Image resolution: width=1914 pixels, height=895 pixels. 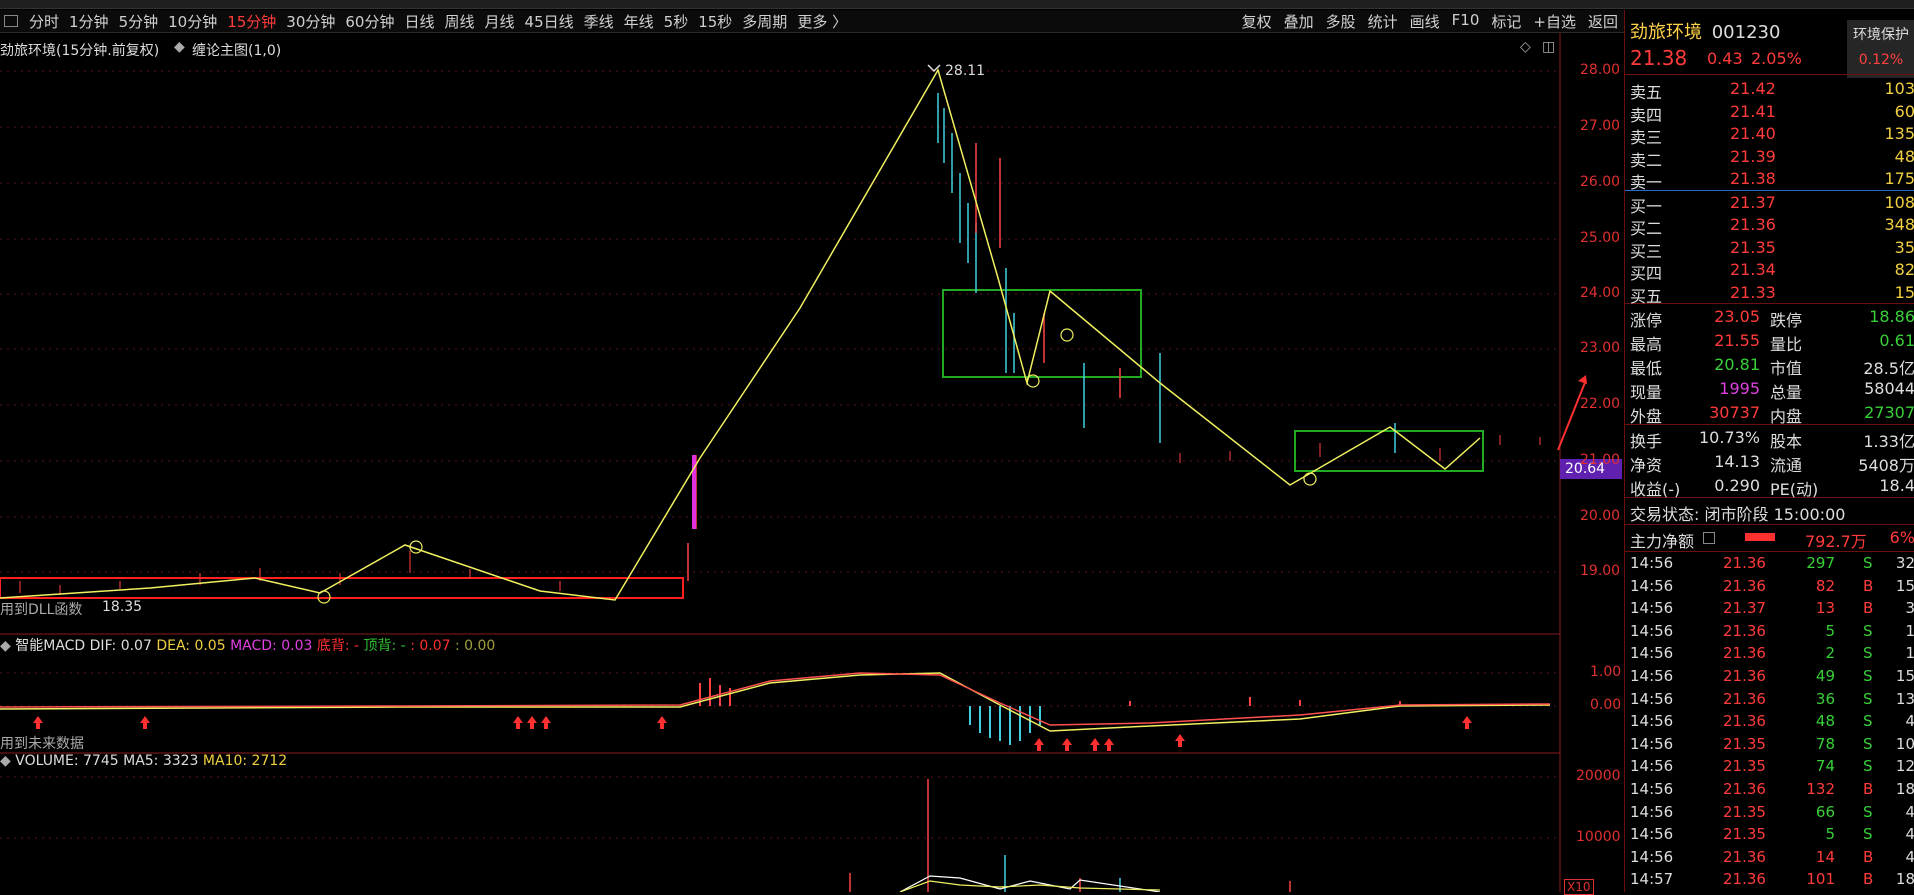 I want to click on period-tab: 60分钟, so click(x=369, y=21).